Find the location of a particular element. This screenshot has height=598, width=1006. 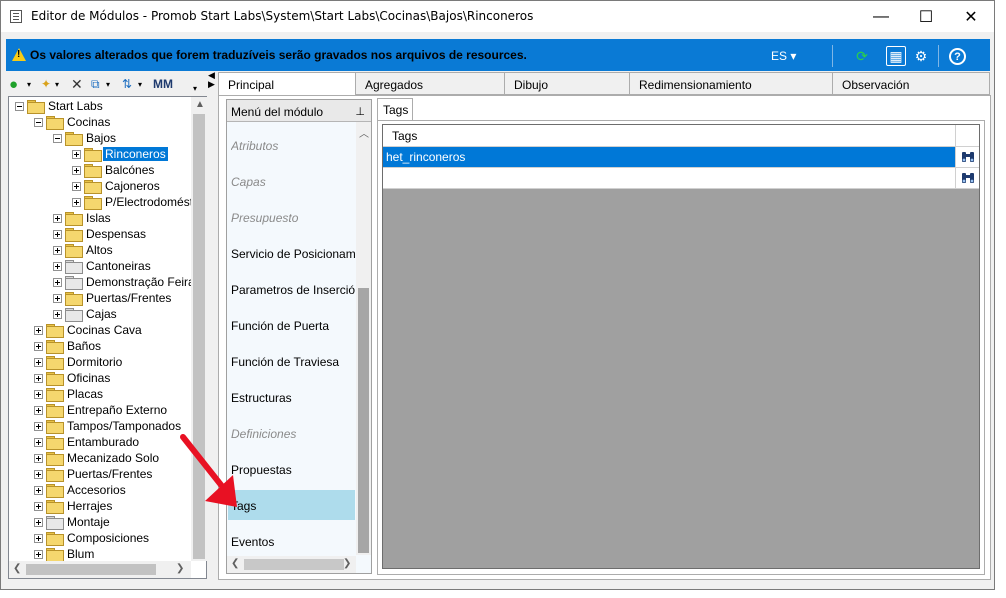

toolbar-overflow-icon: ▾ is located at coordinates (195, 88).